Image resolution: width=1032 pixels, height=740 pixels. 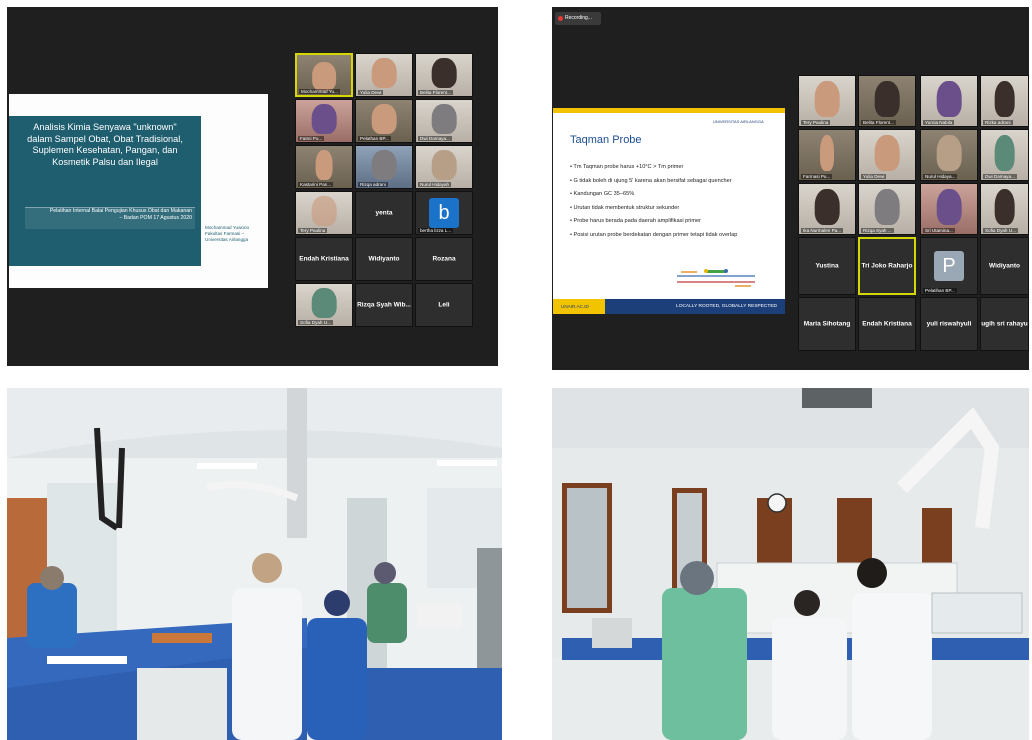 I want to click on participant-tile: yenta, so click(x=384, y=213).